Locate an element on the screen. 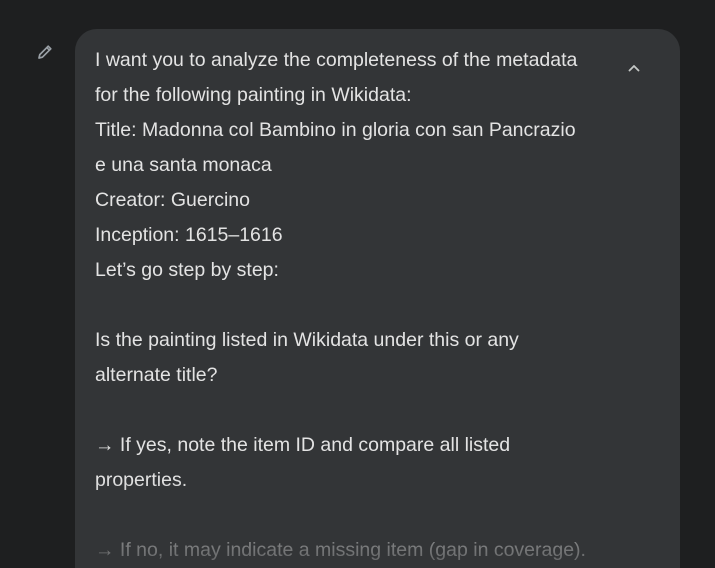 The height and width of the screenshot is (568, 715). edit-prompt-button is located at coordinates (45, 52).